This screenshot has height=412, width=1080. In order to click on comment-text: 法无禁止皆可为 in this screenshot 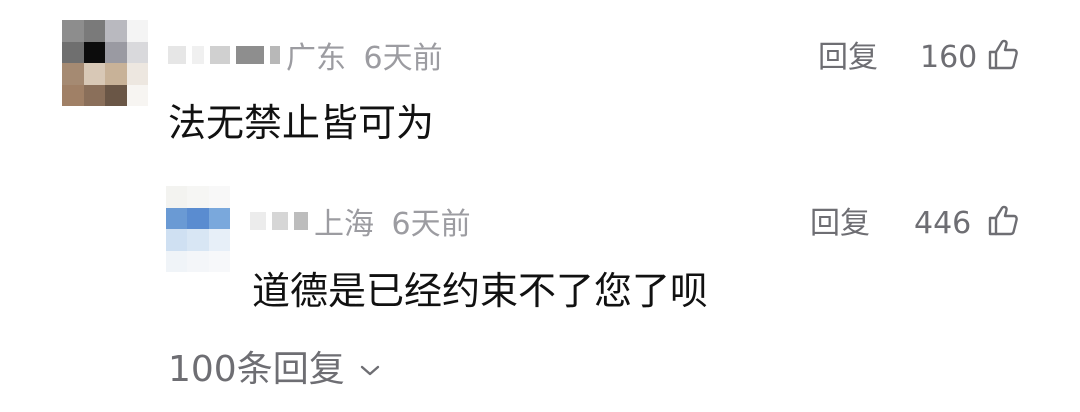, I will do `click(301, 123)`.